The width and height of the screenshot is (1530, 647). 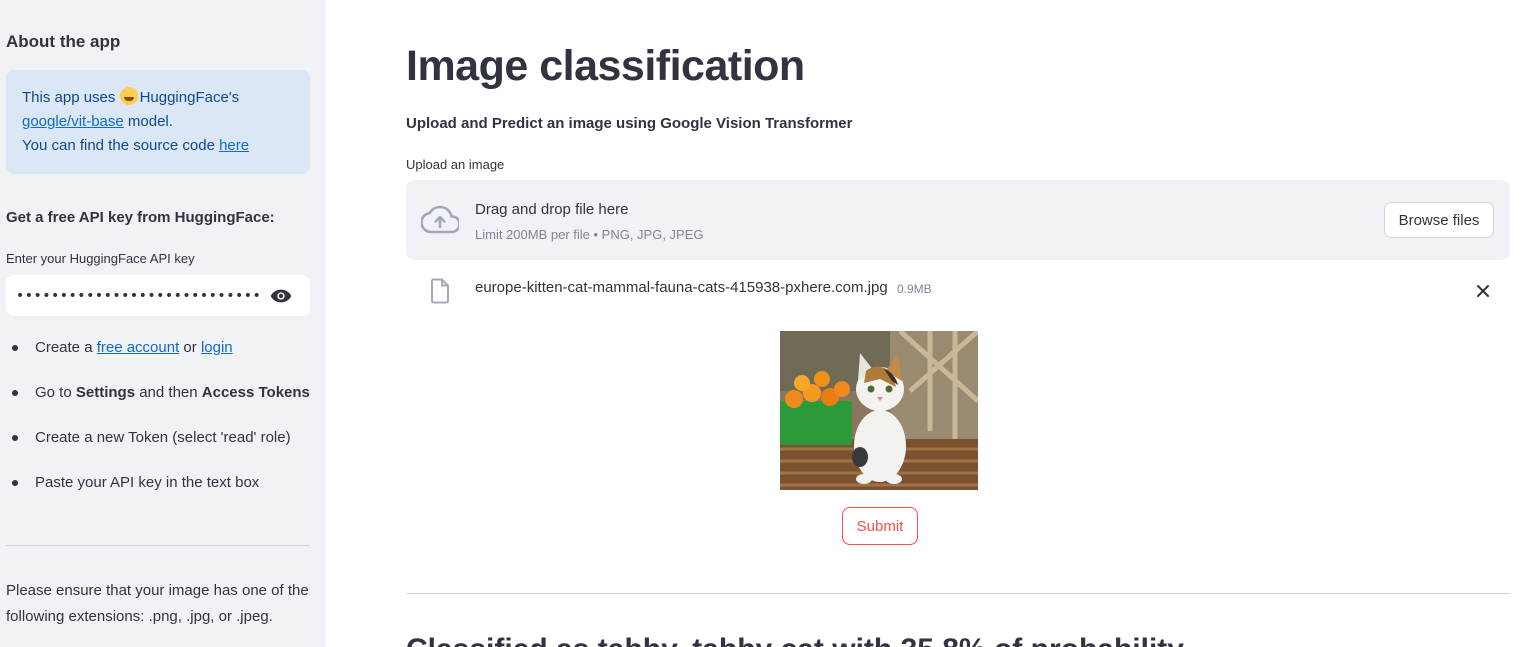 What do you see at coordinates (1483, 291) in the screenshot?
I see `close-icon` at bounding box center [1483, 291].